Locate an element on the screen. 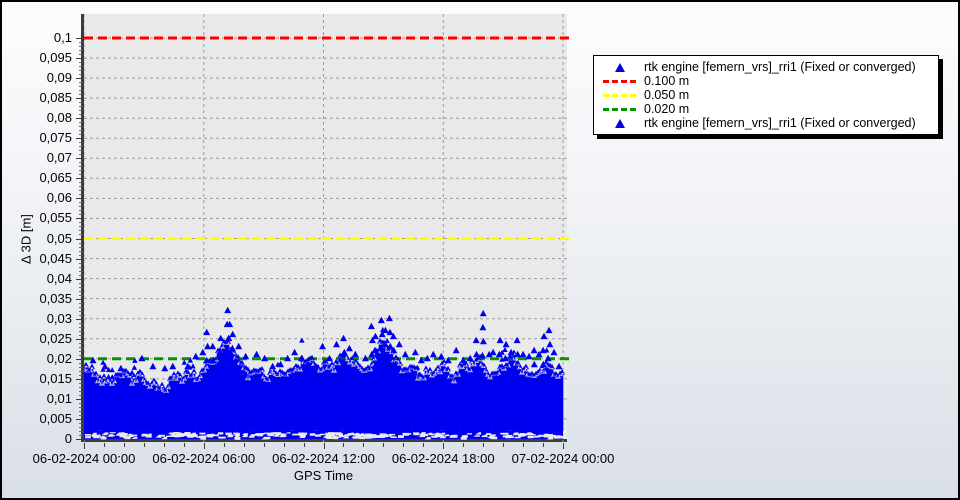 This screenshot has height=500, width=960. y-tick-label: 0,015 is located at coordinates (55, 378).